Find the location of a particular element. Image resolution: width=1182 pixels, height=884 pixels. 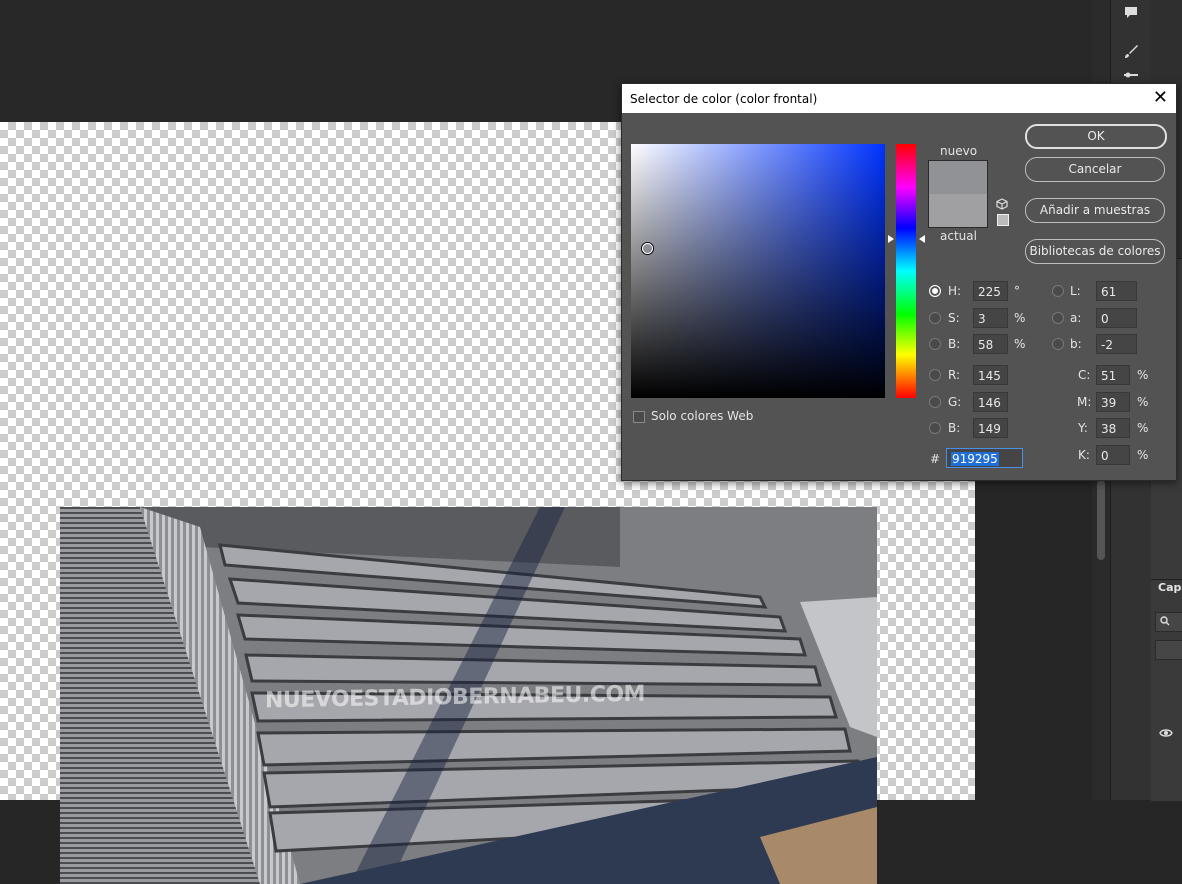

h-unit: ° is located at coordinates (1017, 291).